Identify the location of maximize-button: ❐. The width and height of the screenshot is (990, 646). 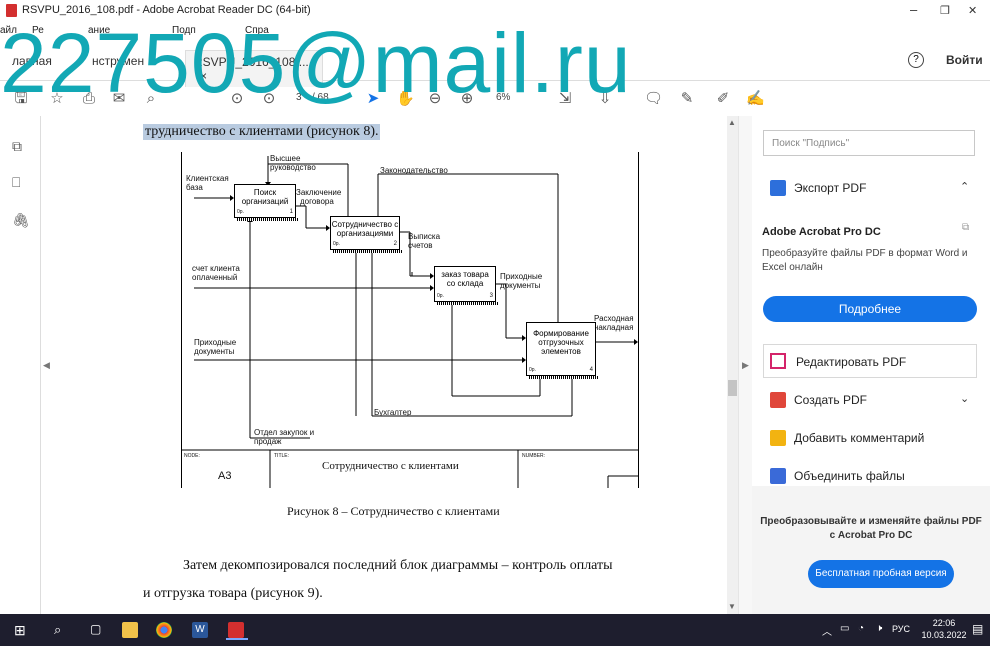
(945, 10).